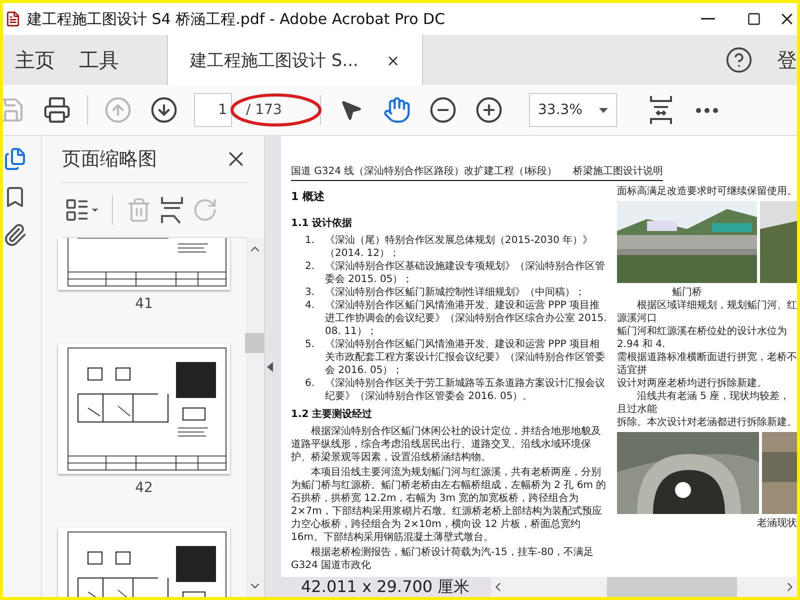 The width and height of the screenshot is (800, 600). What do you see at coordinates (270, 367) in the screenshot?
I see `collapse-panel-icon` at bounding box center [270, 367].